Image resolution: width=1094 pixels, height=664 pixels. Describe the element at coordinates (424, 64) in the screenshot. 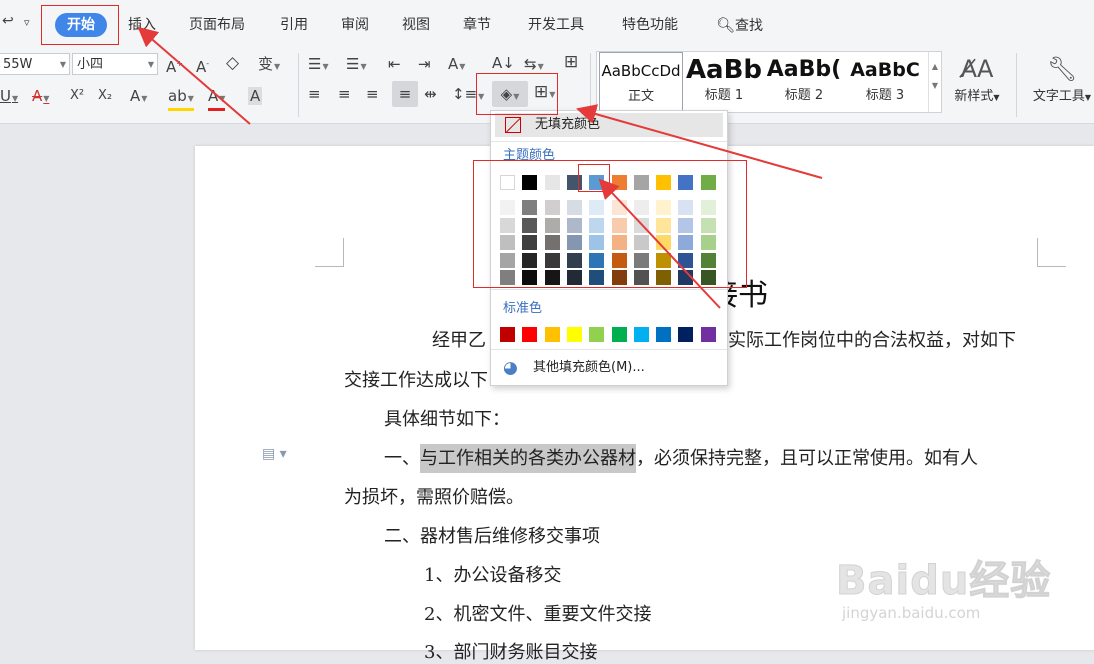

I see `increase-indent-icon: ⇥` at that location.